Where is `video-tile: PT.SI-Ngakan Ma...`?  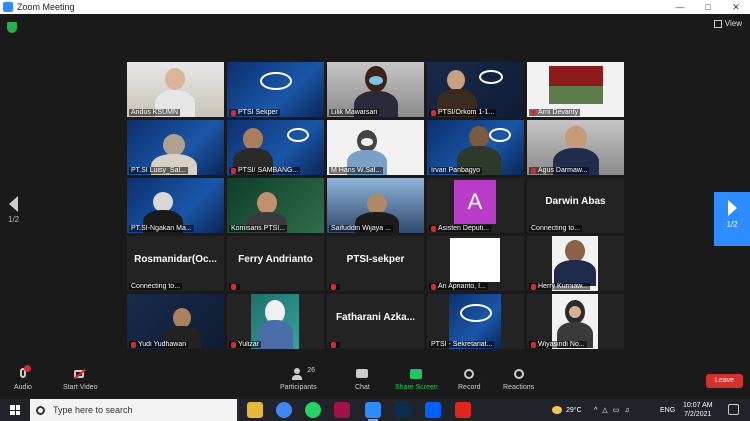 video-tile: PT.SI-Ngakan Ma... is located at coordinates (175, 205).